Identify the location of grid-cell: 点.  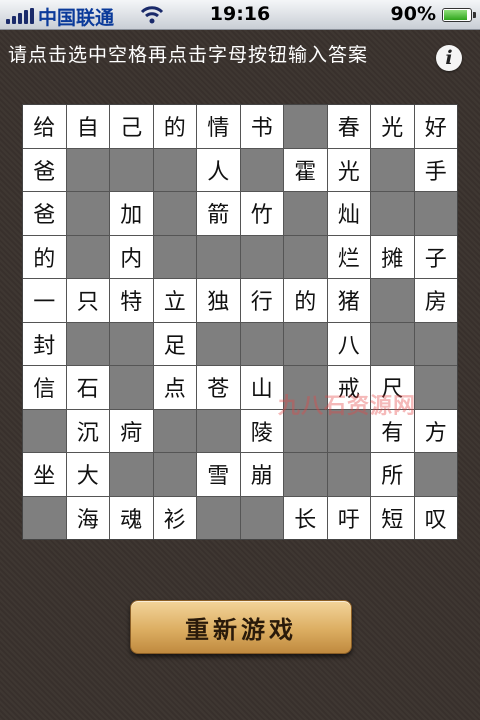
(174, 387).